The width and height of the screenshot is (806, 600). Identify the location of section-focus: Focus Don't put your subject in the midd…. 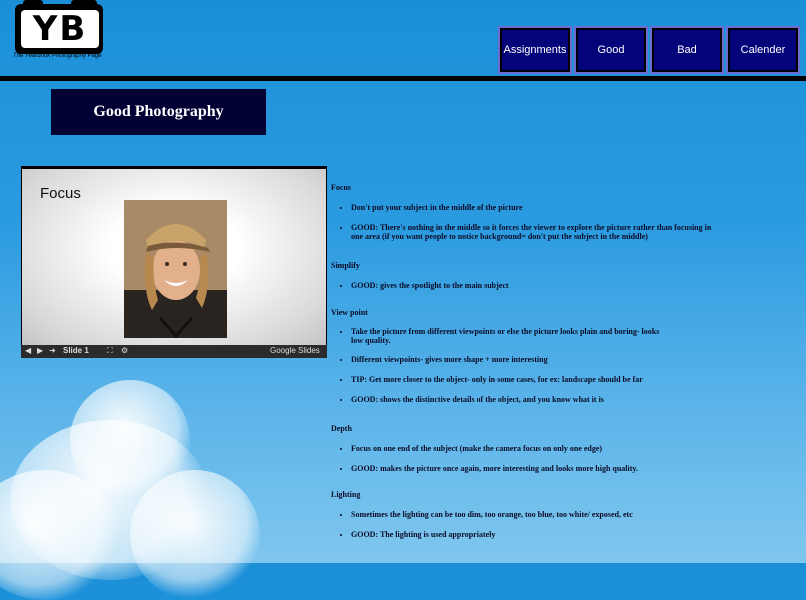
(523, 212).